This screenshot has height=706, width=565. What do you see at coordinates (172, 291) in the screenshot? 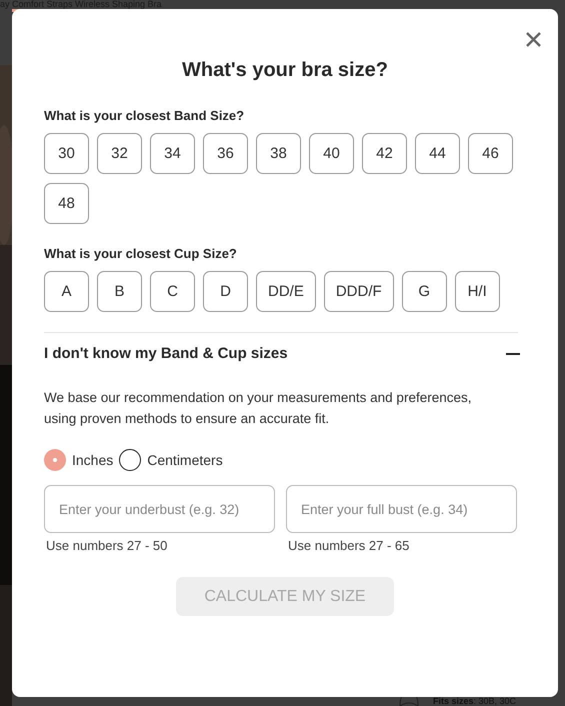
I see `size-option: C` at bounding box center [172, 291].